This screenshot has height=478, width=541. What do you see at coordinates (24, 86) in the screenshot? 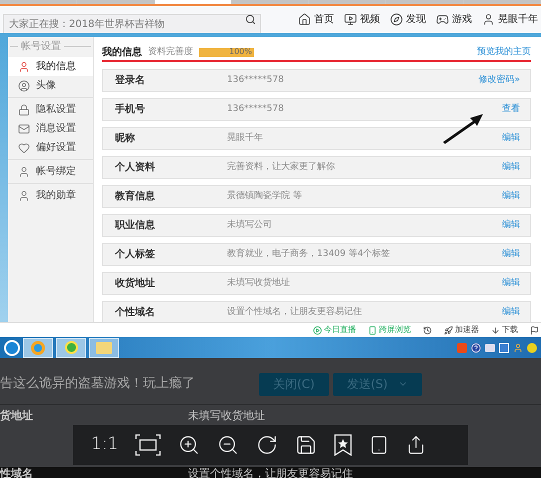
I see `avatar-icon` at bounding box center [24, 86].